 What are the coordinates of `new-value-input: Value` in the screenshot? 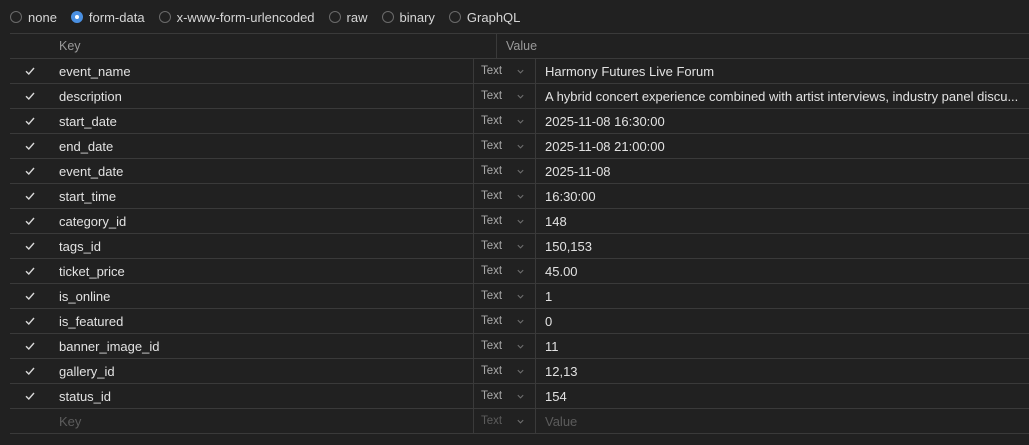 It's located at (782, 421).